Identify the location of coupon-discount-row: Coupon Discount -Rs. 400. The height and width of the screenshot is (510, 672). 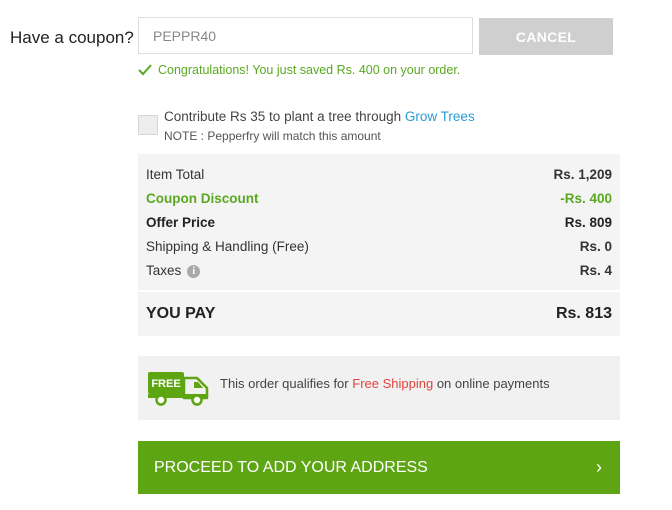
(379, 198).